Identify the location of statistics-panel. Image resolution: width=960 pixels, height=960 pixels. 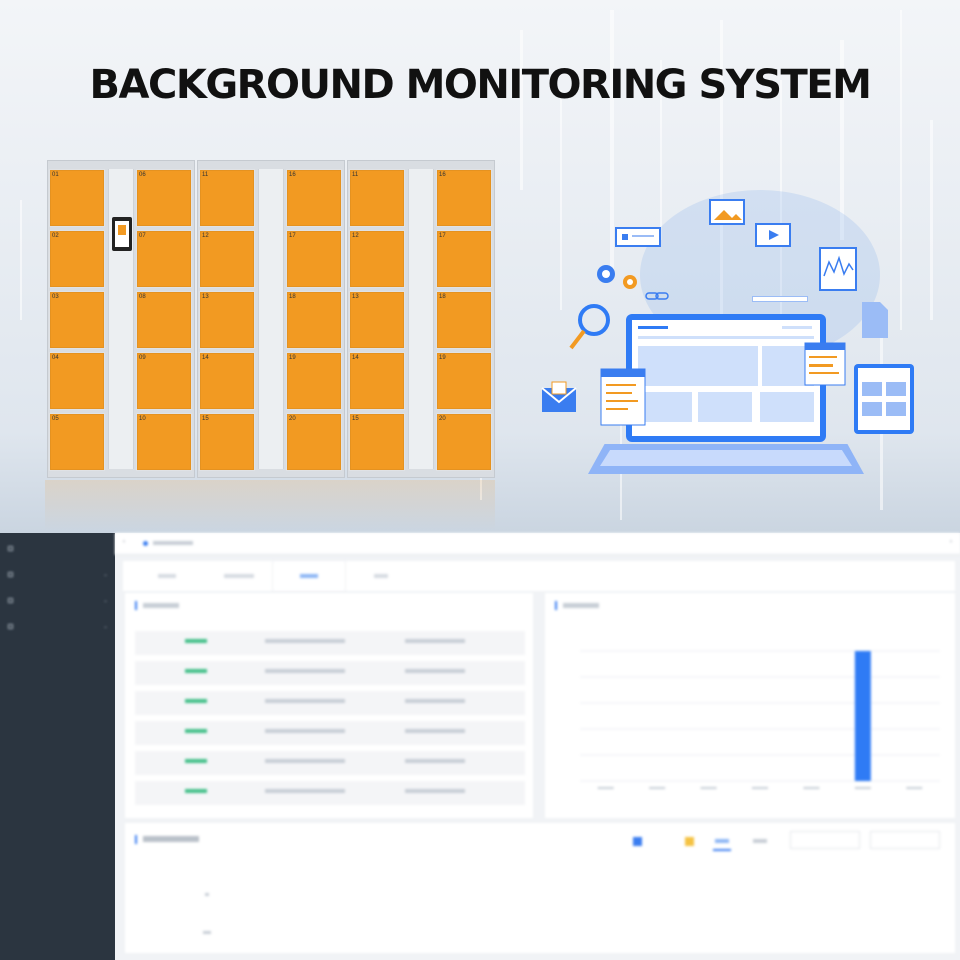
(540, 888).